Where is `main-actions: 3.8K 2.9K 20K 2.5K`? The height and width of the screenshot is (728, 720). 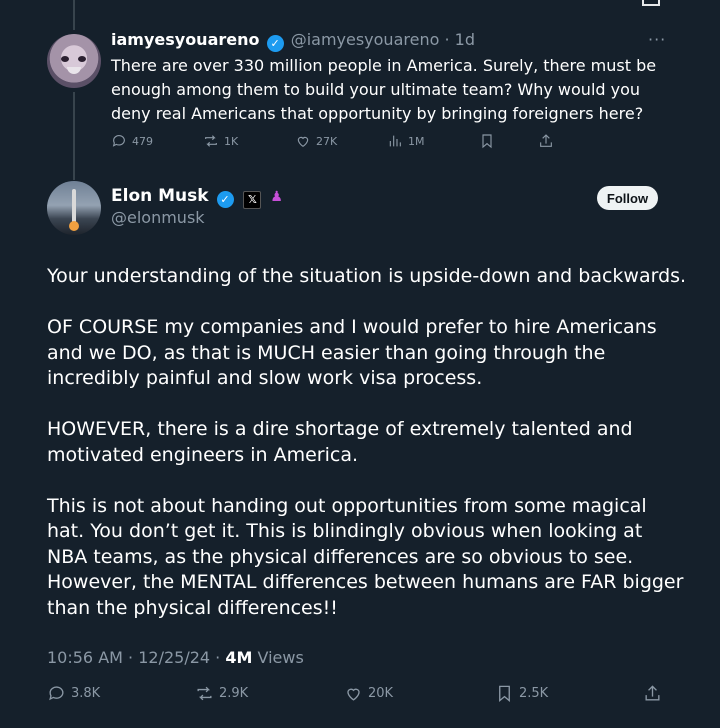 main-actions: 3.8K 2.9K 20K 2.5K is located at coordinates (357, 696).